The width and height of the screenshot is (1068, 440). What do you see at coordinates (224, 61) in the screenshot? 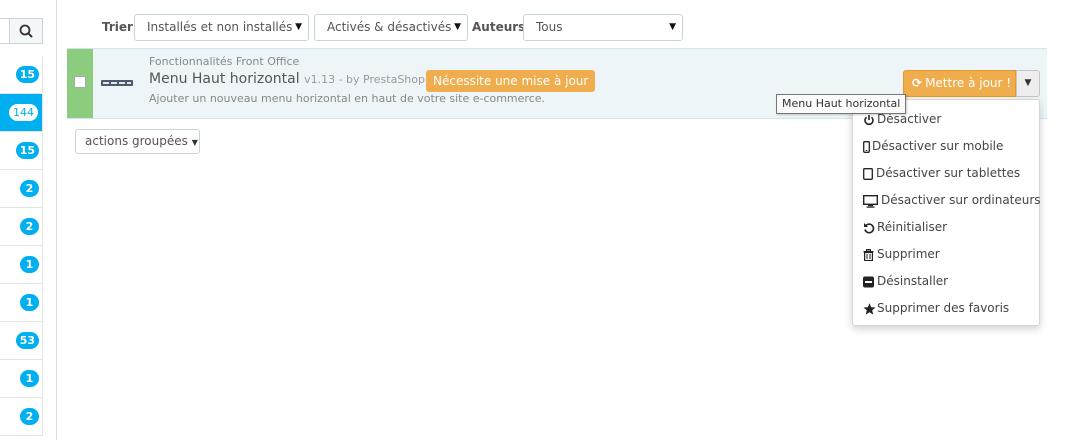
I see `module-category: Fonctionnalités Front Office` at bounding box center [224, 61].